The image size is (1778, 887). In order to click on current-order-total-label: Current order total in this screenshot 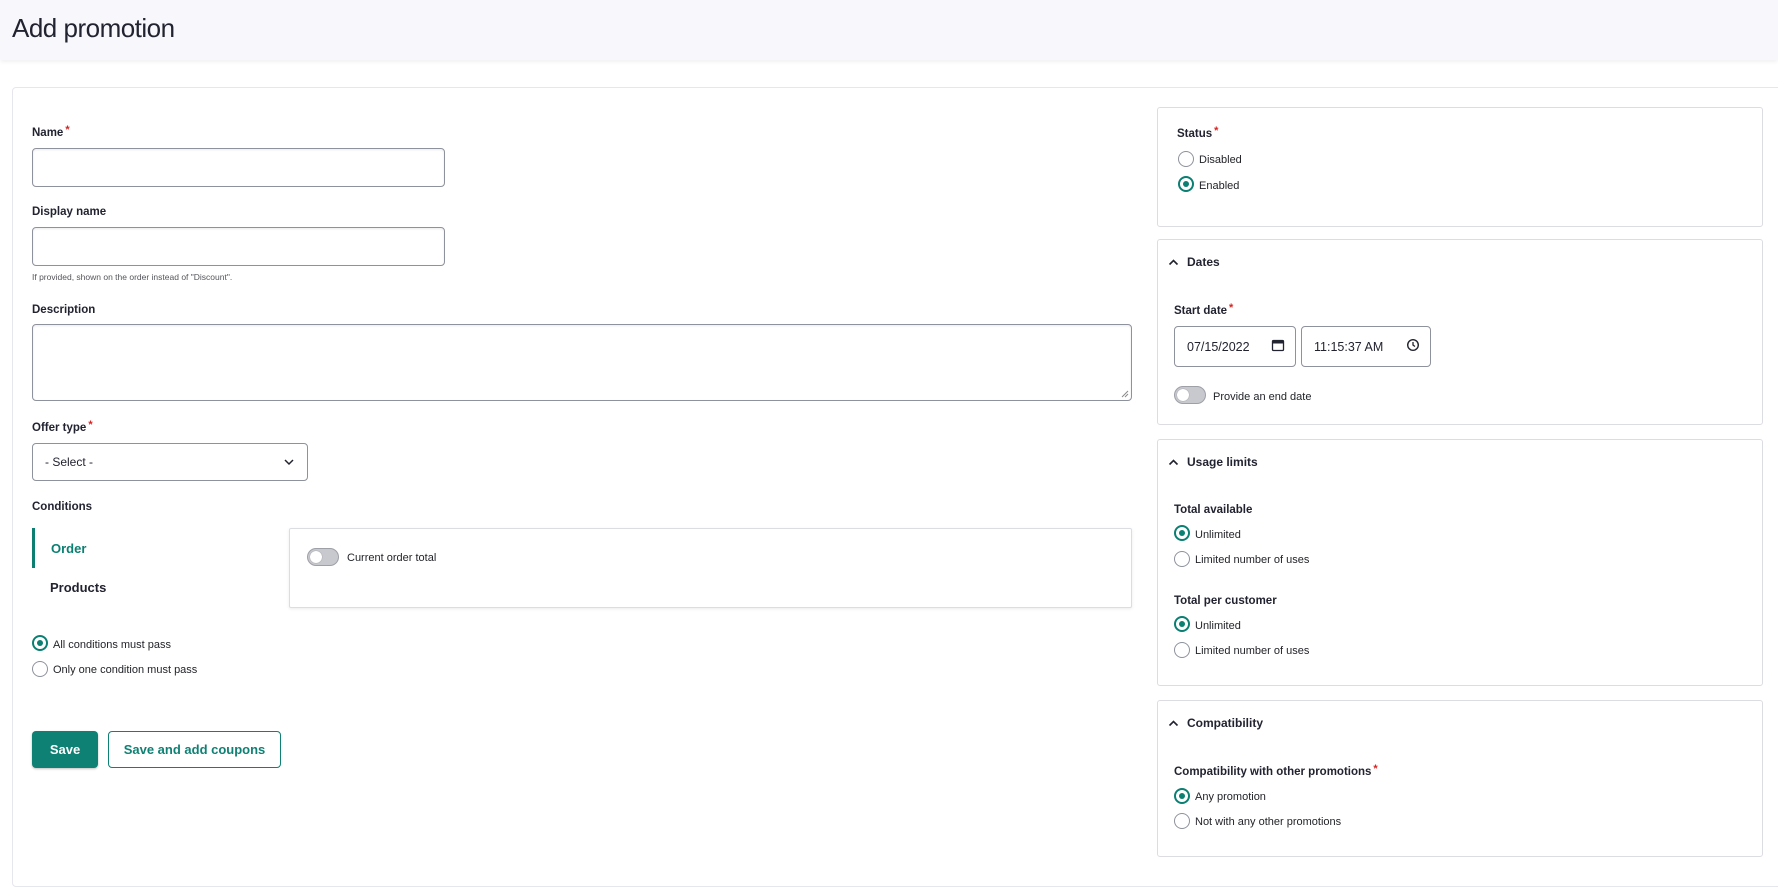, I will do `click(392, 558)`.